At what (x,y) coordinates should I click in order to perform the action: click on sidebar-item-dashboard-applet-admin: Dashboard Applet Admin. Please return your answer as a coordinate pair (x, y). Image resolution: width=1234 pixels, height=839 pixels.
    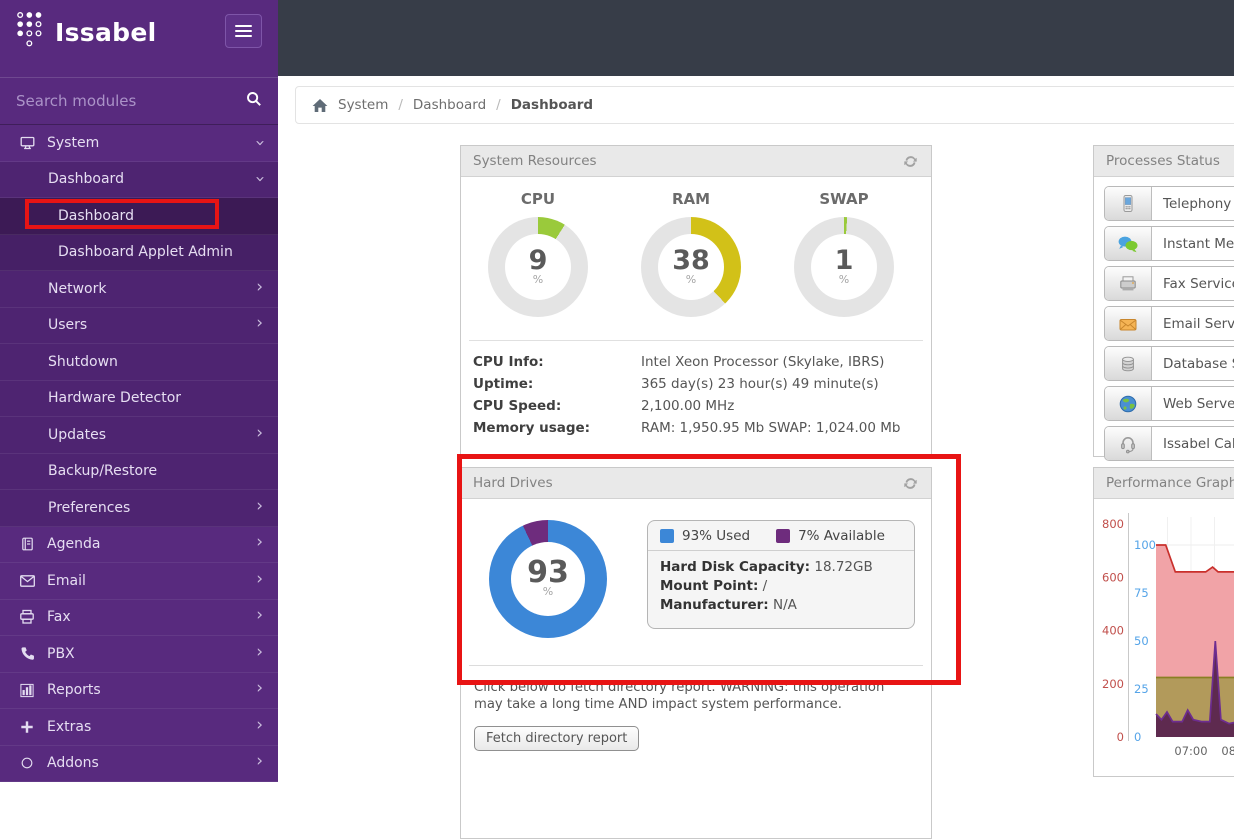
    Looking at the image, I should click on (139, 252).